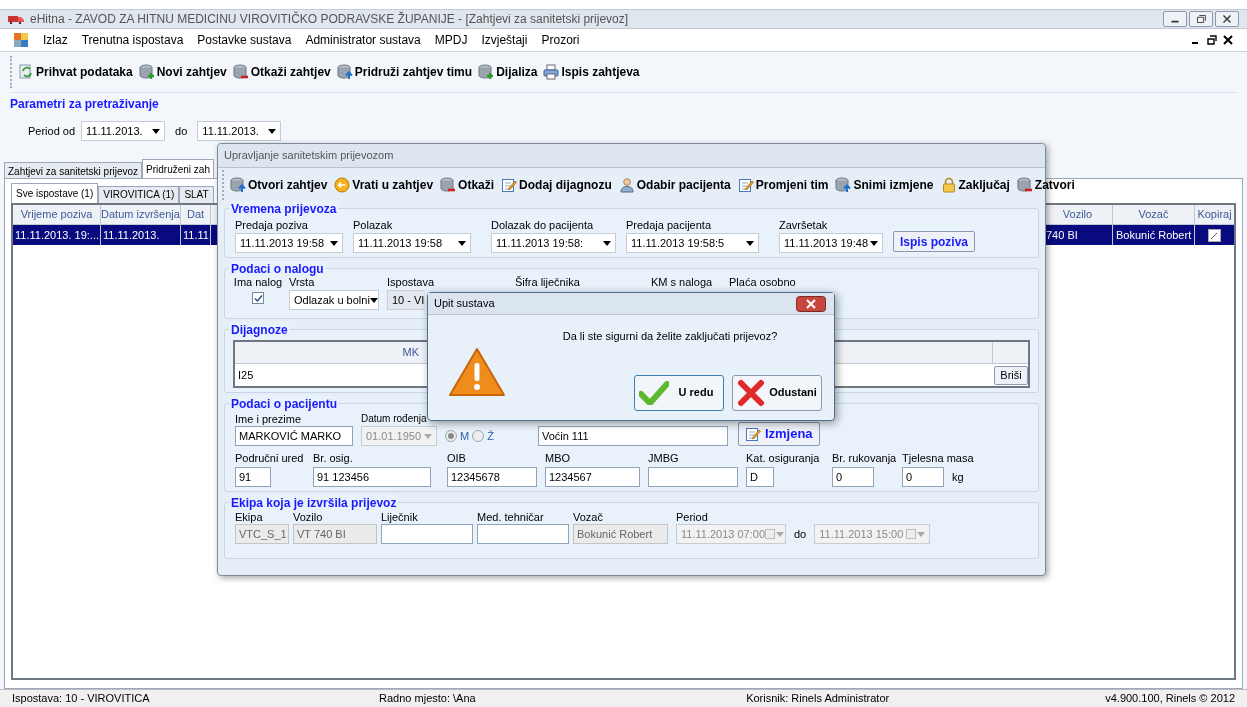  Describe the element at coordinates (1011, 375) in the screenshot. I see `delete-button: Briši` at that location.